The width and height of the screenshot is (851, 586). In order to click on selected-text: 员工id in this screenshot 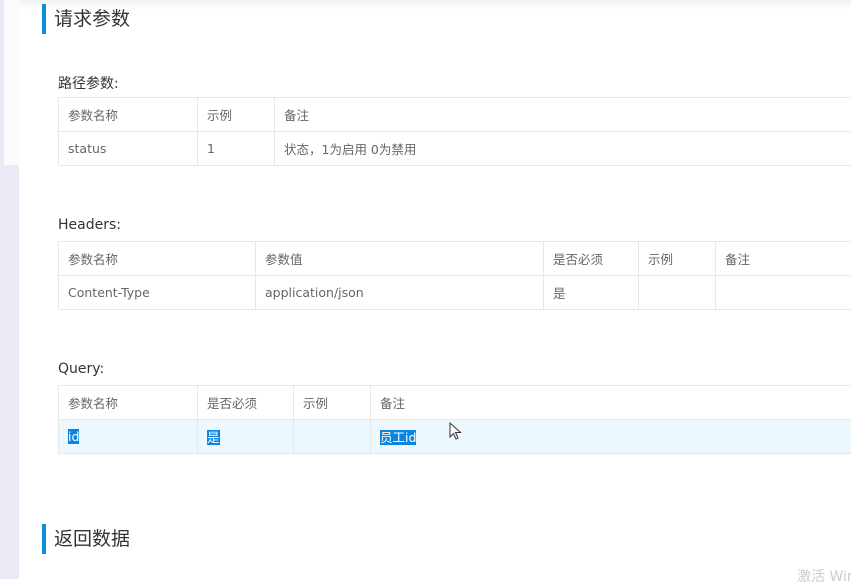, I will do `click(398, 437)`.